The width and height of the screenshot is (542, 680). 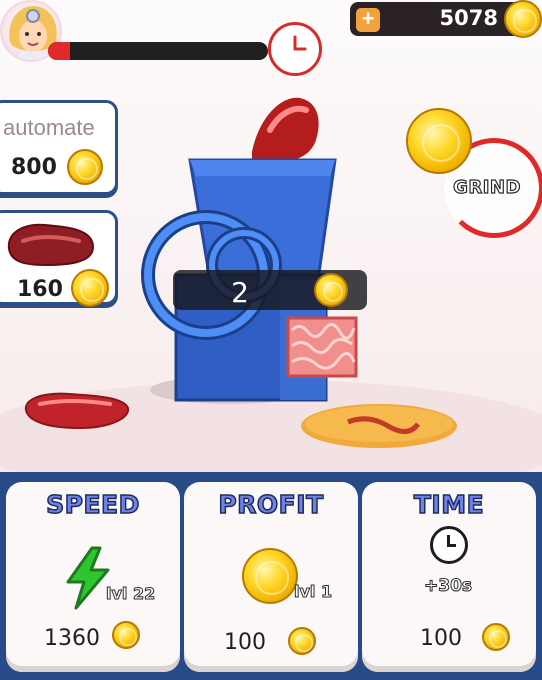 I want to click on grind-label: GRIND, so click(x=486, y=187).